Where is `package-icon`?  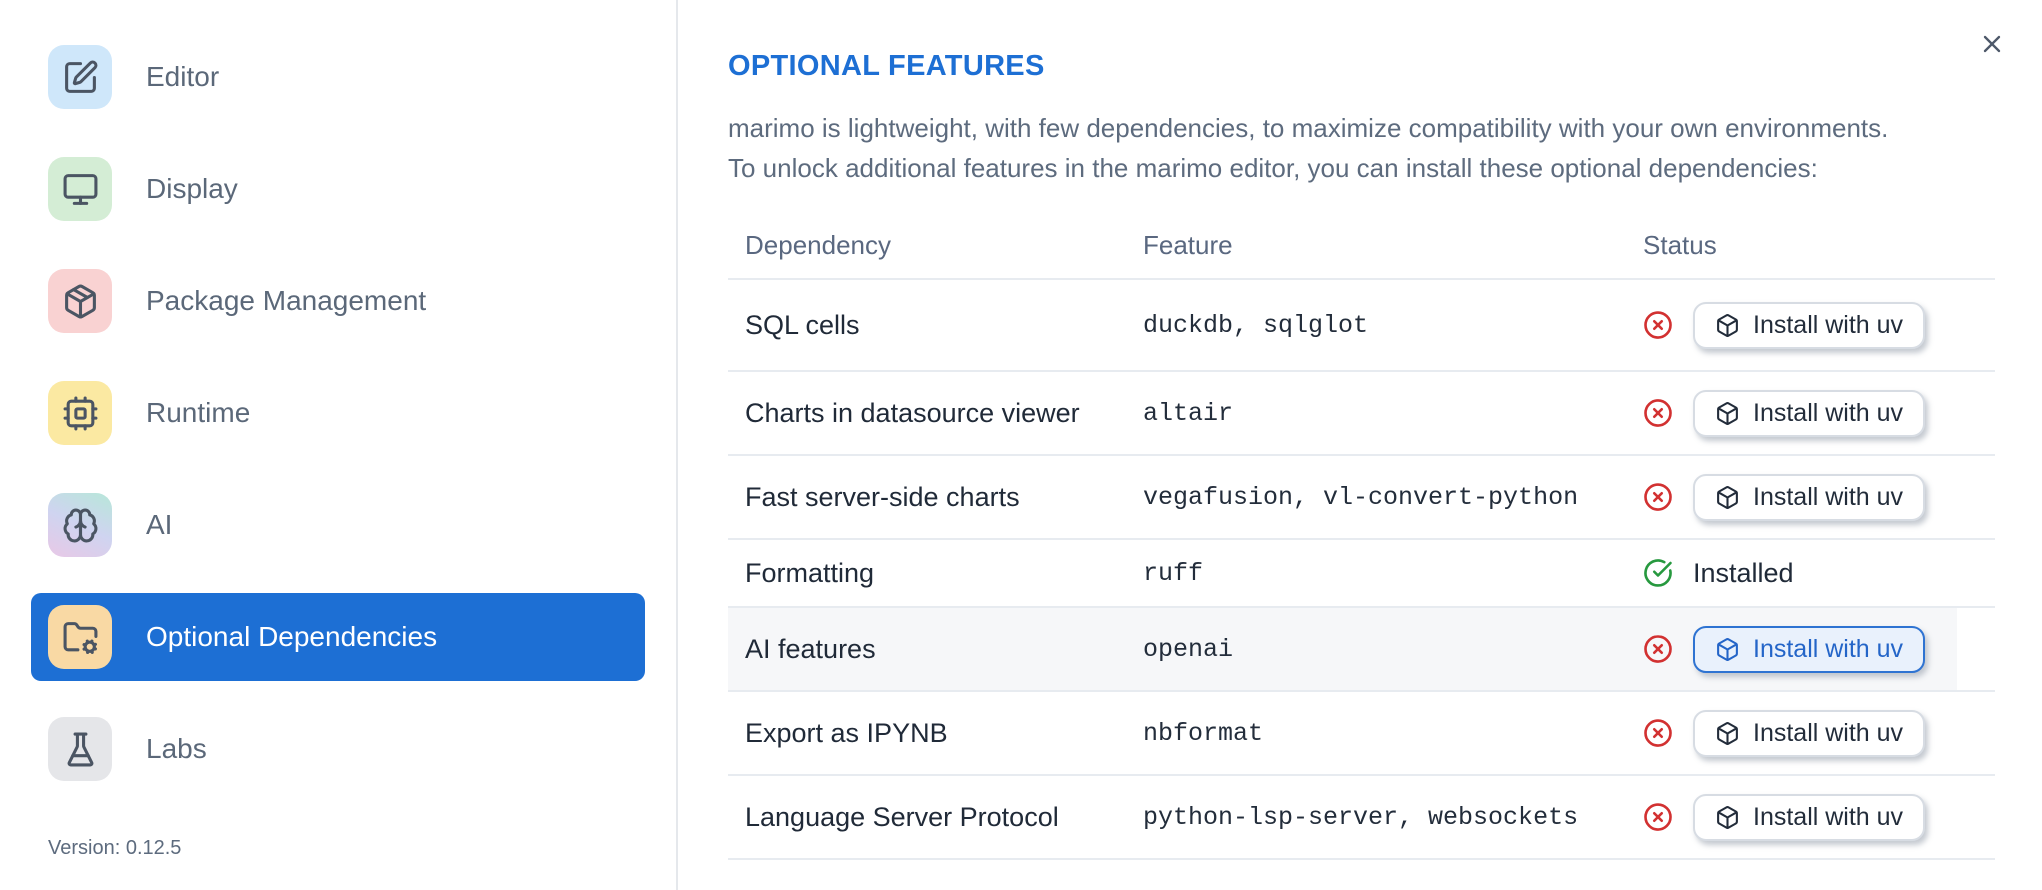
package-icon is located at coordinates (80, 301).